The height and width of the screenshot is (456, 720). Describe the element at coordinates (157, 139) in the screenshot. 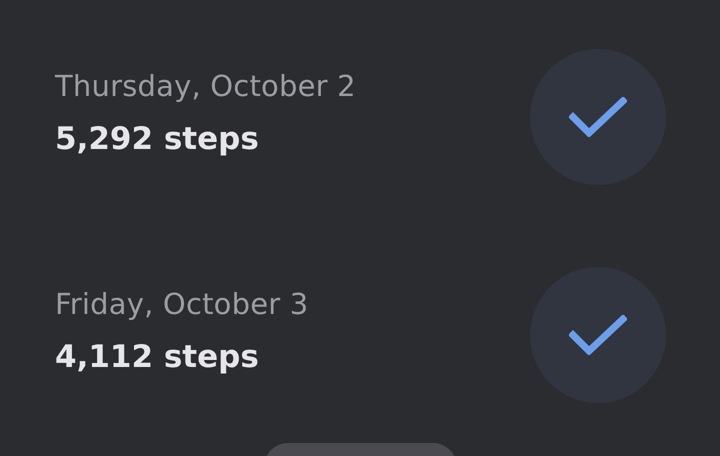

I see `step-count: 5,292 steps` at that location.